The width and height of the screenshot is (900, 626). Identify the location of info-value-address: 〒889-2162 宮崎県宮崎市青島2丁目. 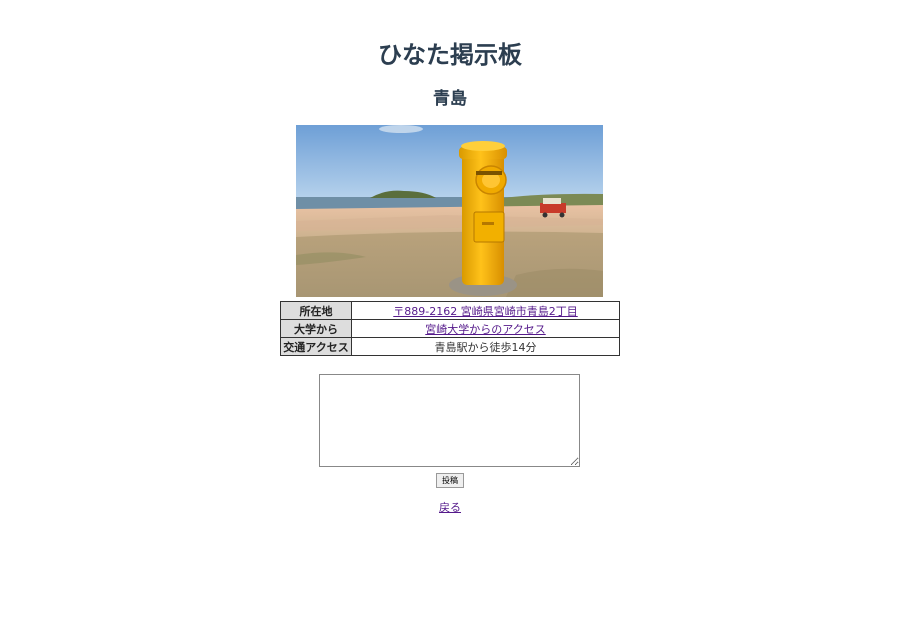
(485, 310).